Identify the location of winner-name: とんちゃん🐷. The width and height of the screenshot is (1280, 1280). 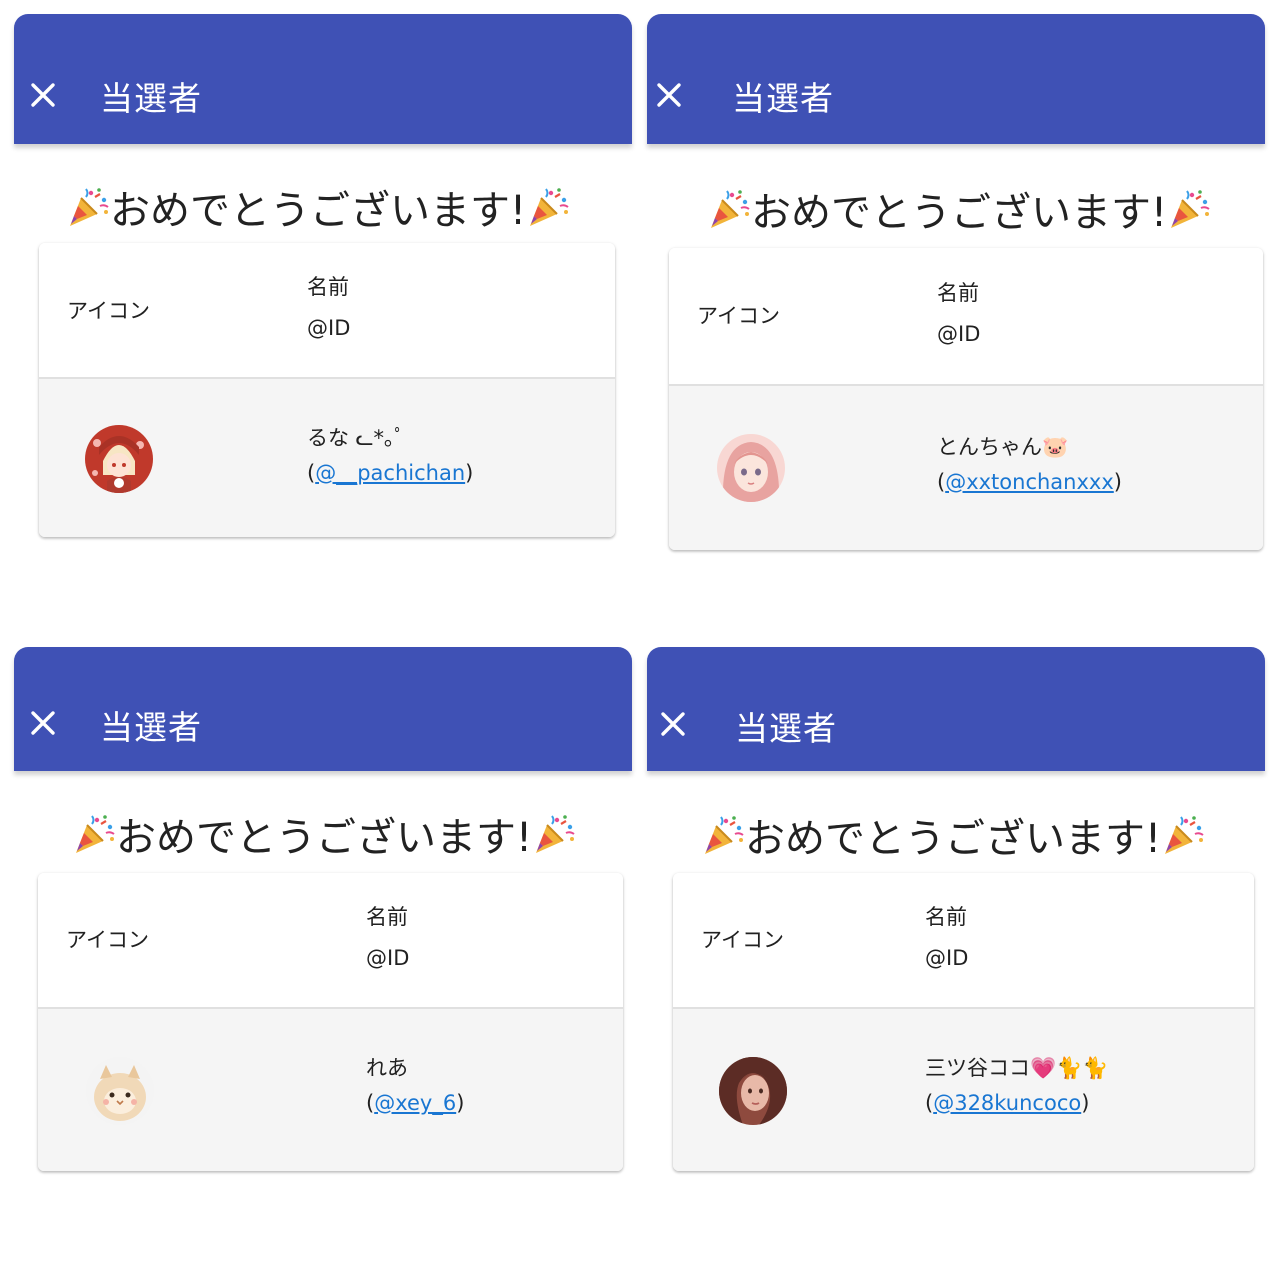
(1003, 447).